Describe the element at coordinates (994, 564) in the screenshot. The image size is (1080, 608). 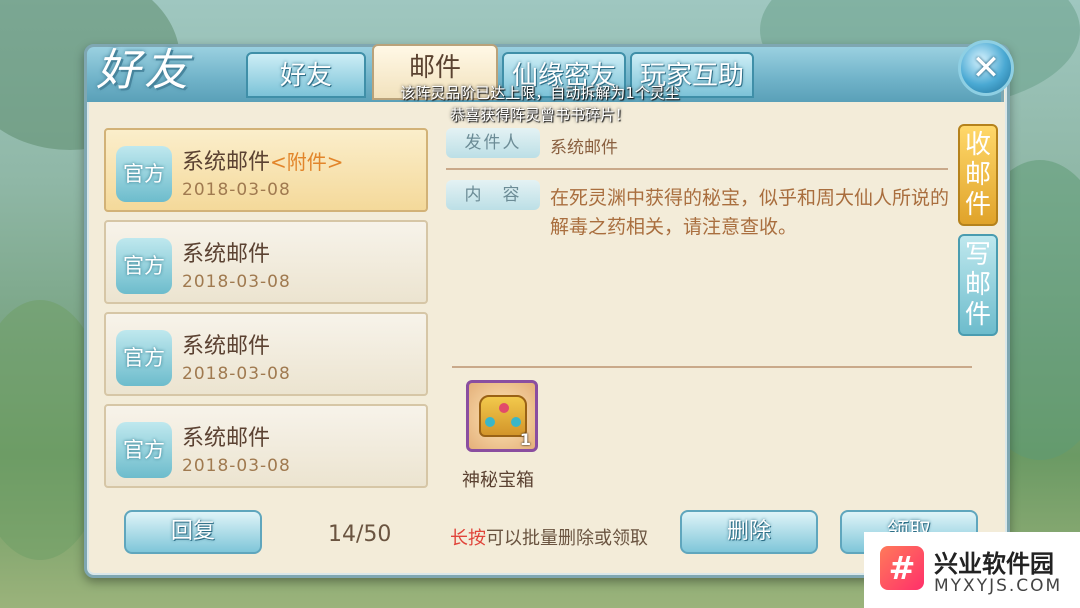
I see `watermark-name: 兴业软件园` at that location.